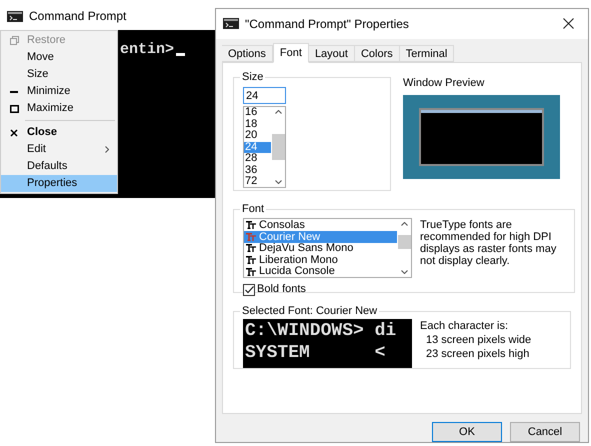 This screenshot has width=591, height=446. What do you see at coordinates (14, 108) in the screenshot?
I see `maximize-icon` at bounding box center [14, 108].